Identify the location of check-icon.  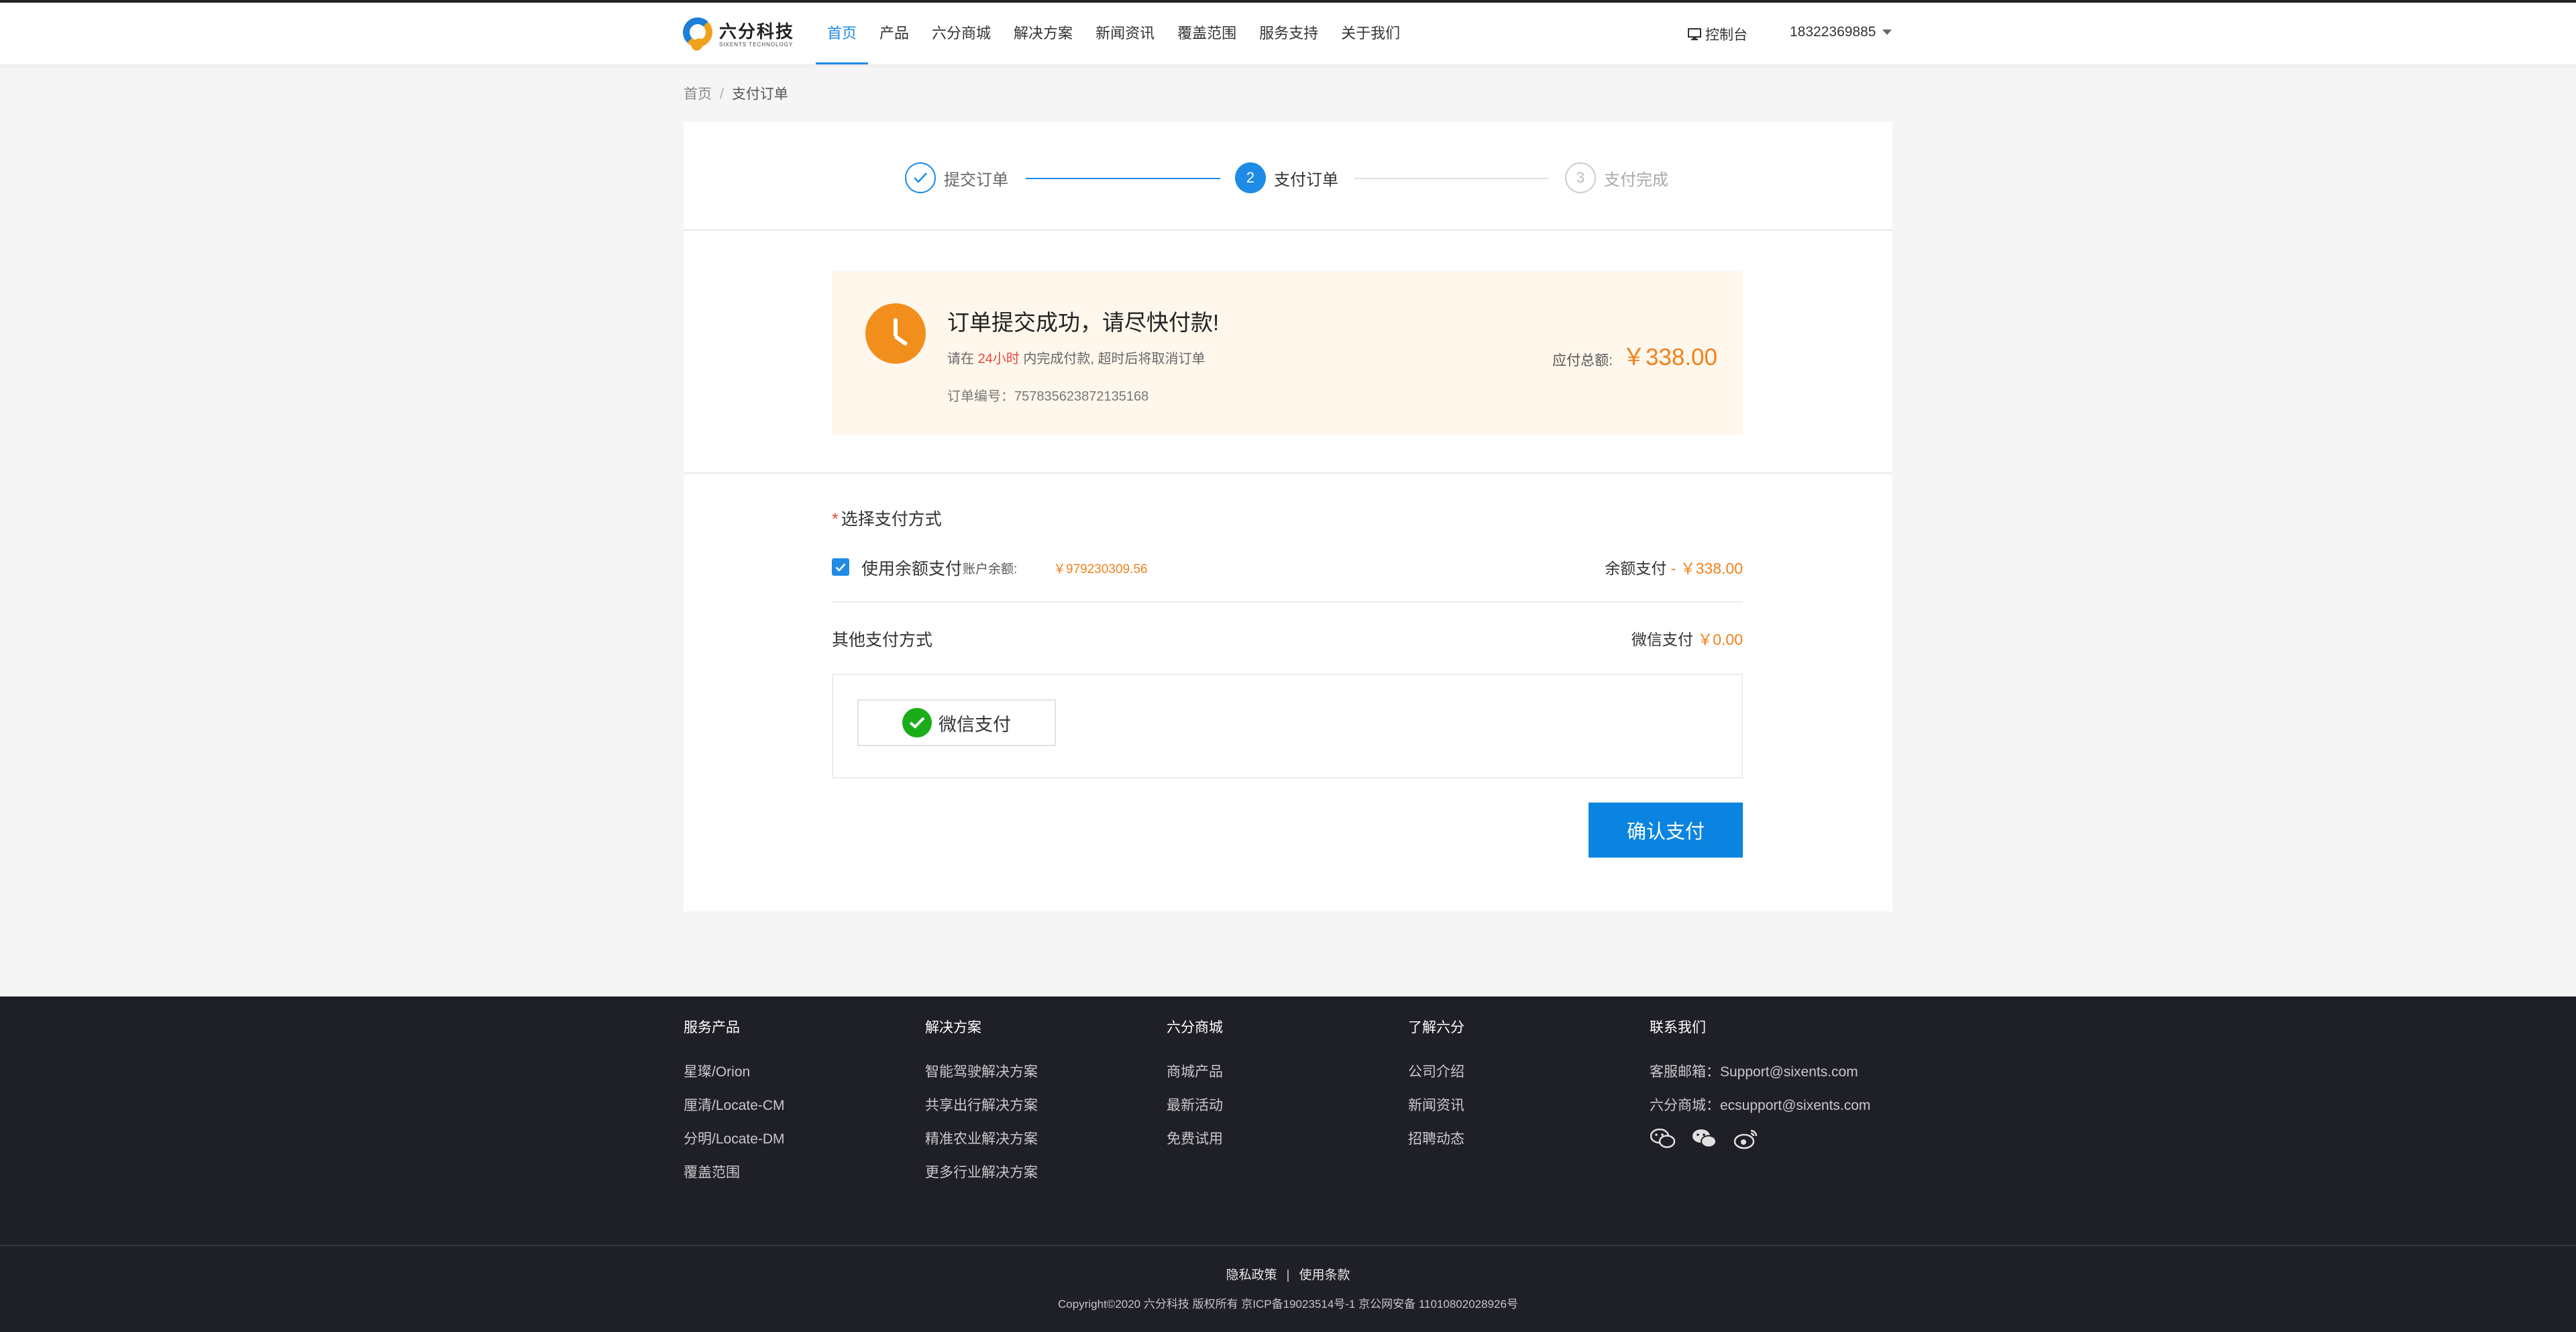
(920, 177).